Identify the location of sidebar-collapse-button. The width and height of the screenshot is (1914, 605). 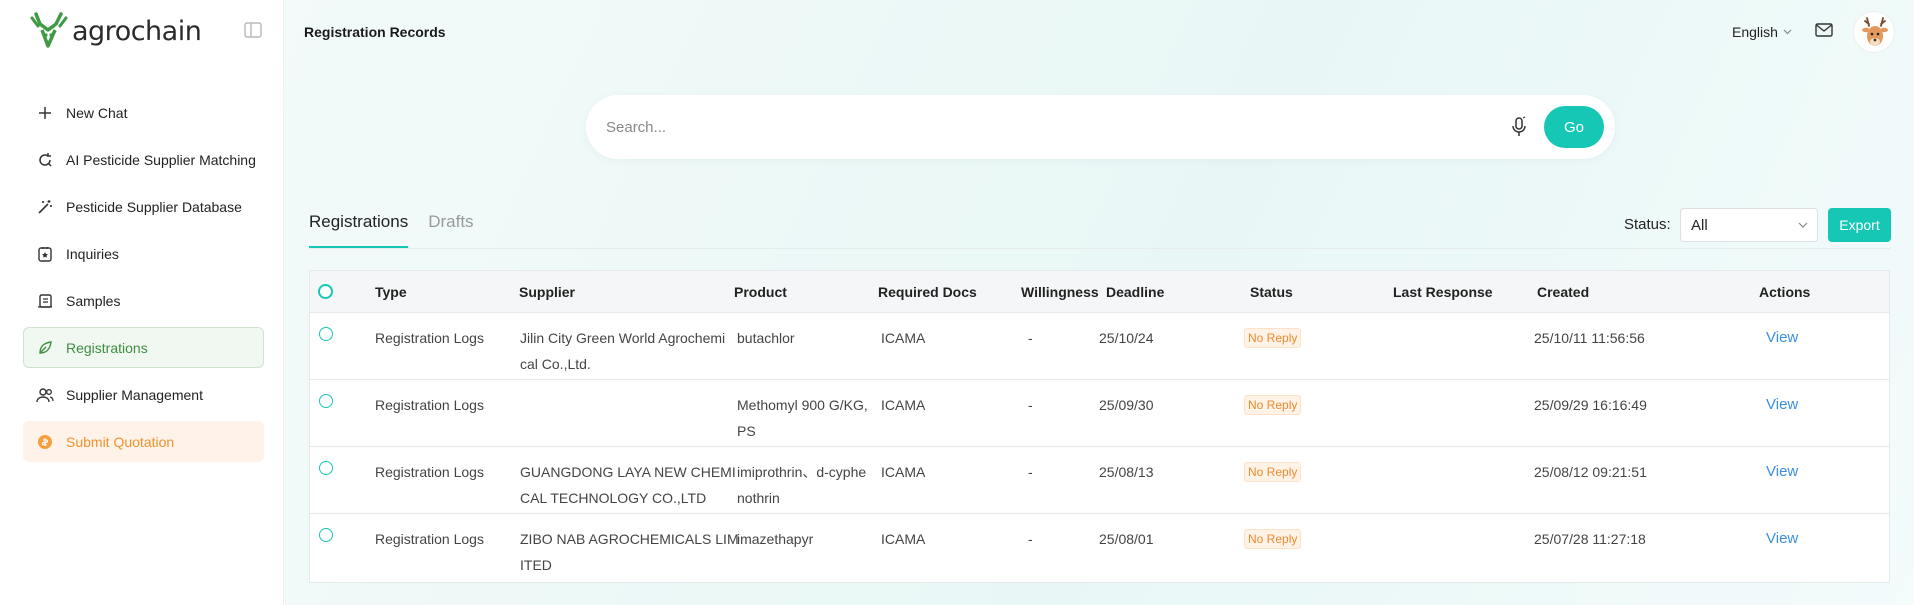
(253, 30).